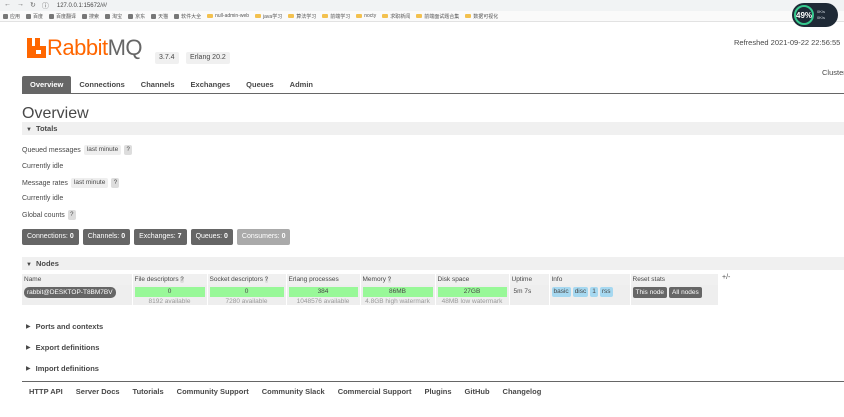  Describe the element at coordinates (685, 292) in the screenshot. I see `reset-all-nodes-button: All nodes` at that location.